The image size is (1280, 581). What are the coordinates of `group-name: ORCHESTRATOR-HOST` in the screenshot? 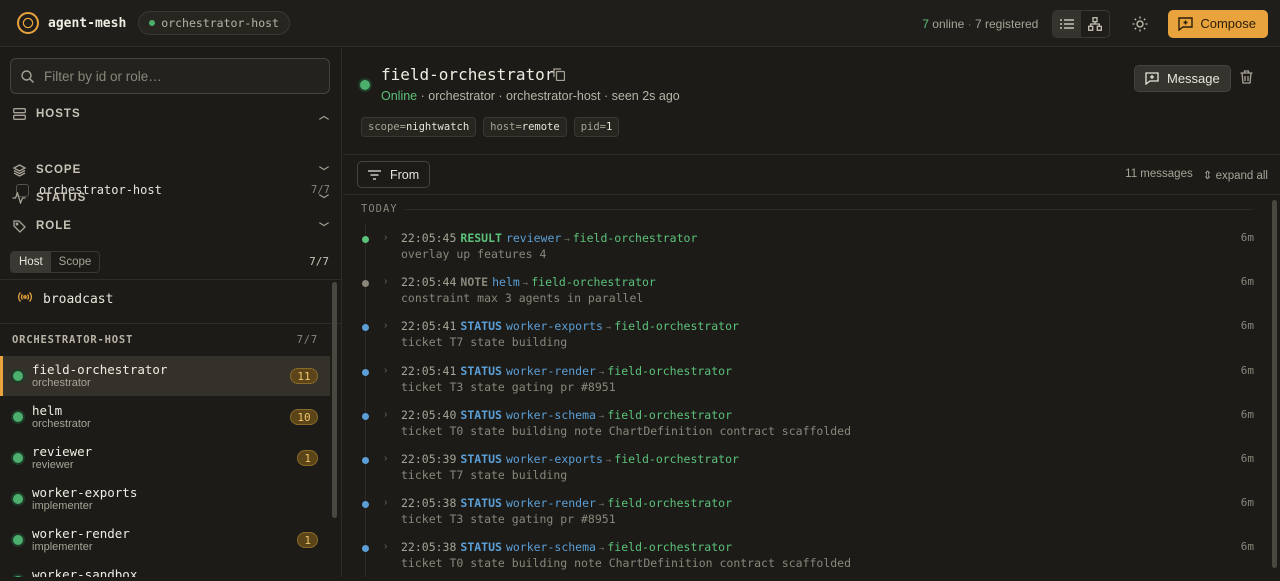 It's located at (73, 340).